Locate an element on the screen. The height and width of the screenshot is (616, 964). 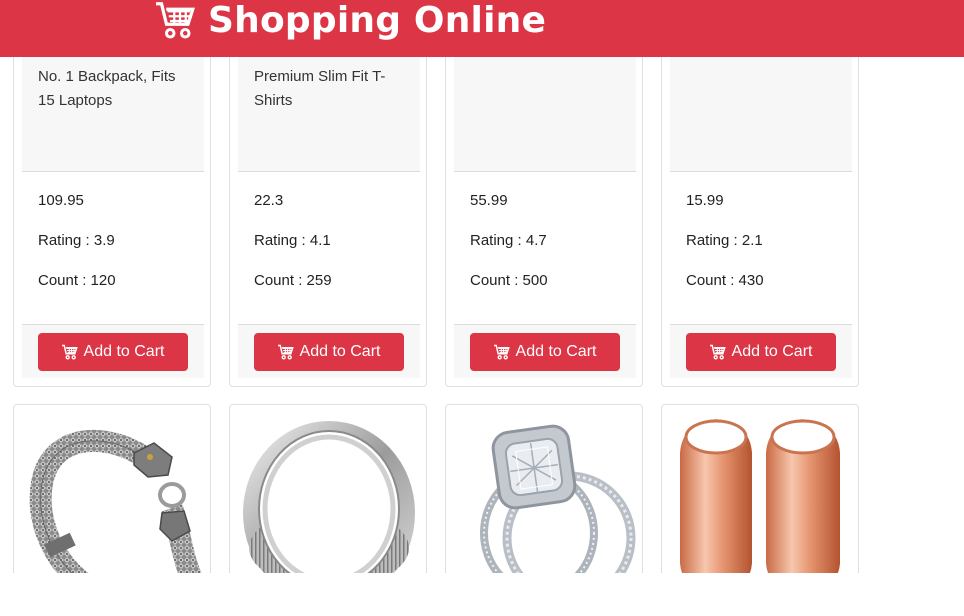
product-rating: Rating : 2.1 is located at coordinates (724, 240).